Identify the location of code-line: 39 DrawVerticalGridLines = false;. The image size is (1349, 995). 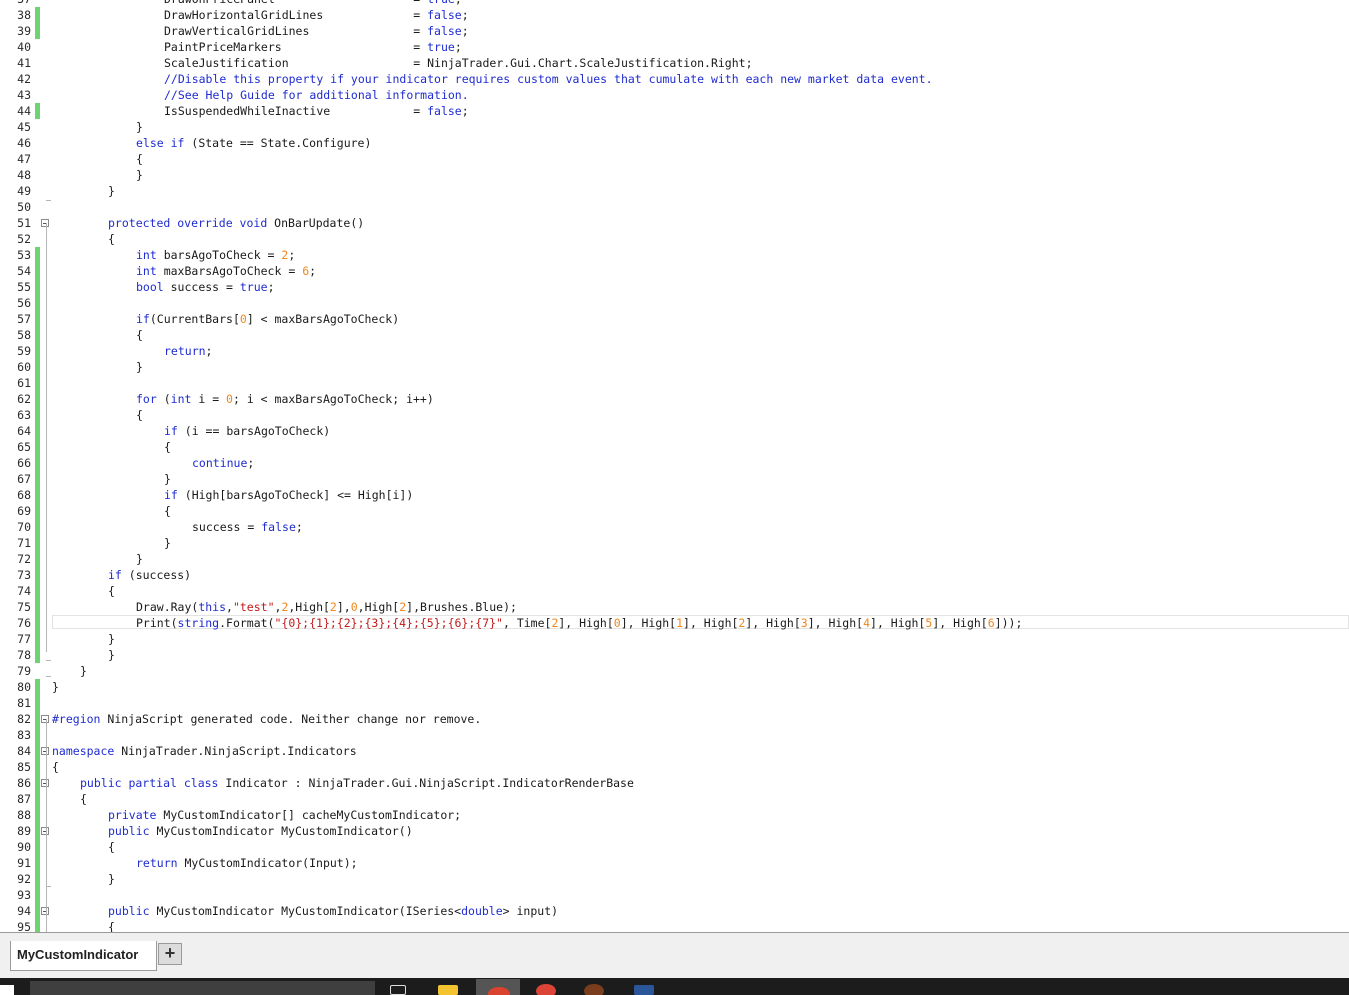
(674, 31).